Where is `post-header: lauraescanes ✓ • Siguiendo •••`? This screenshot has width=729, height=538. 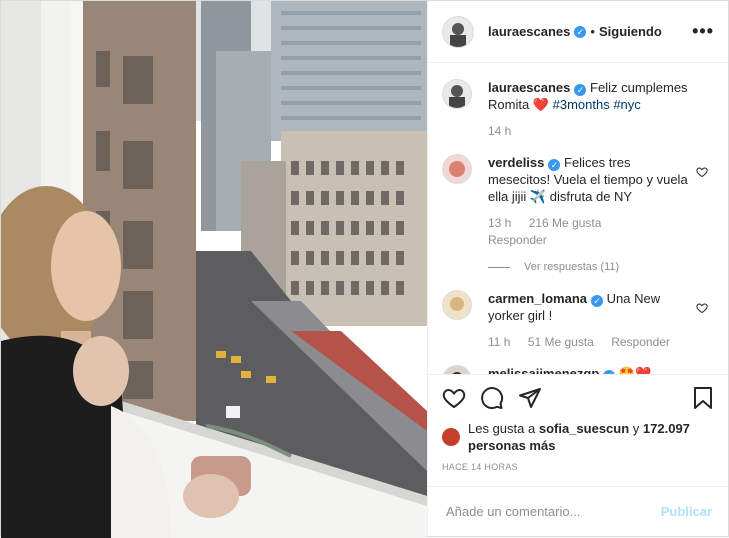
post-header: lauraescanes ✓ • Siguiendo ••• is located at coordinates (578, 32).